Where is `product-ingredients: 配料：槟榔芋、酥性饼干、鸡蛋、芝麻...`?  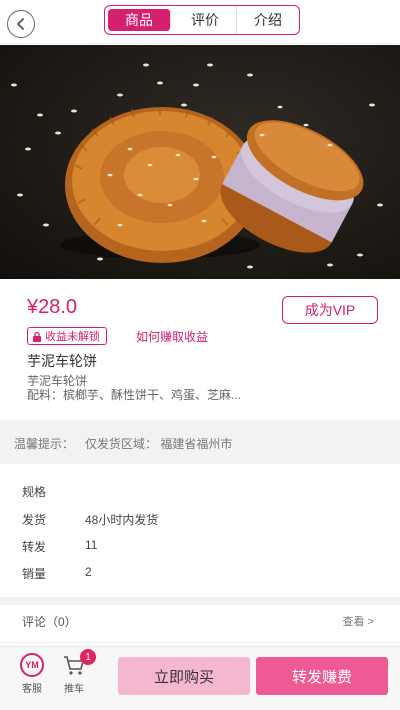 product-ingredients: 配料：槟榔芋、酥性饼干、鸡蛋、芝麻... is located at coordinates (134, 395).